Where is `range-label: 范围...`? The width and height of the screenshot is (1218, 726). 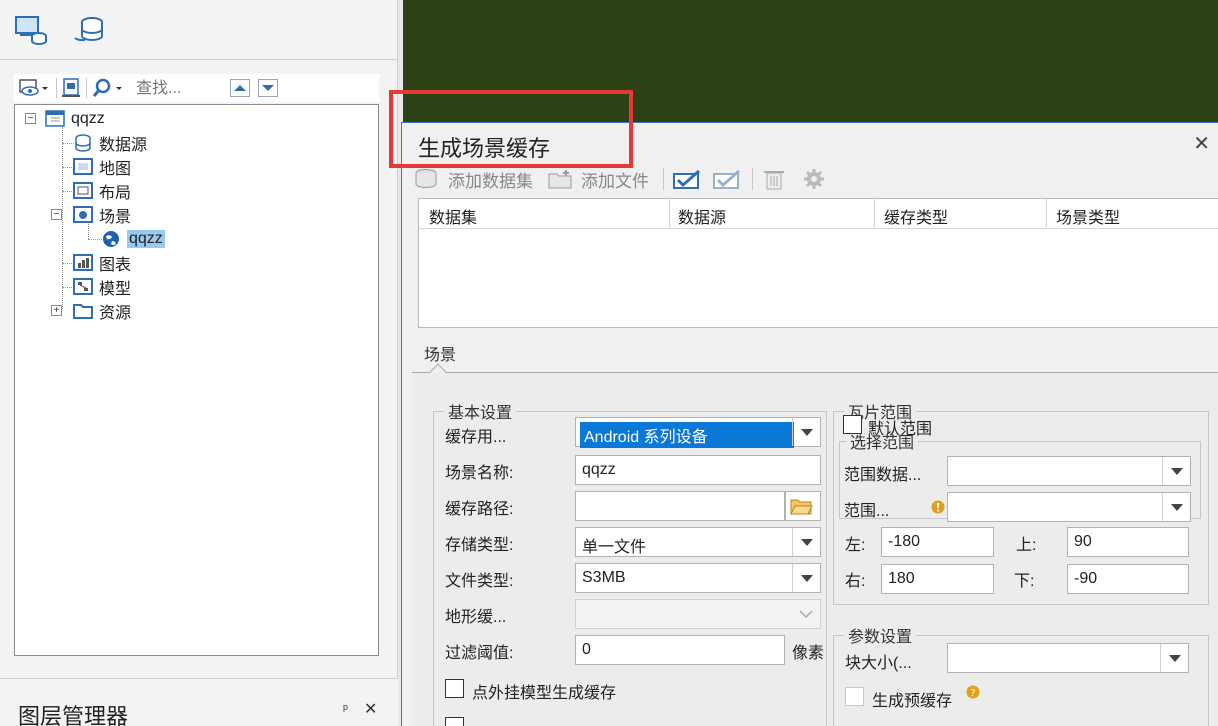 range-label: 范围... is located at coordinates (867, 511).